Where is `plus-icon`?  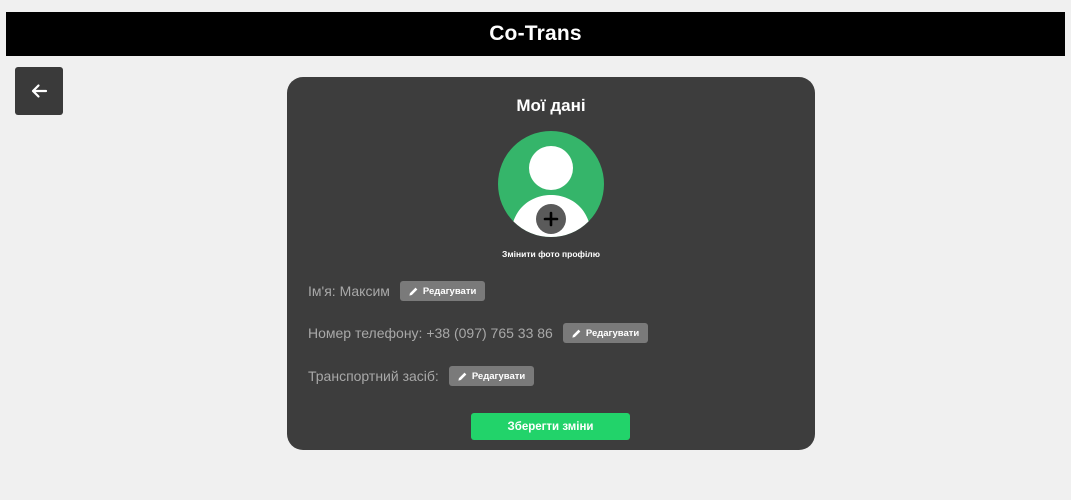 plus-icon is located at coordinates (551, 219).